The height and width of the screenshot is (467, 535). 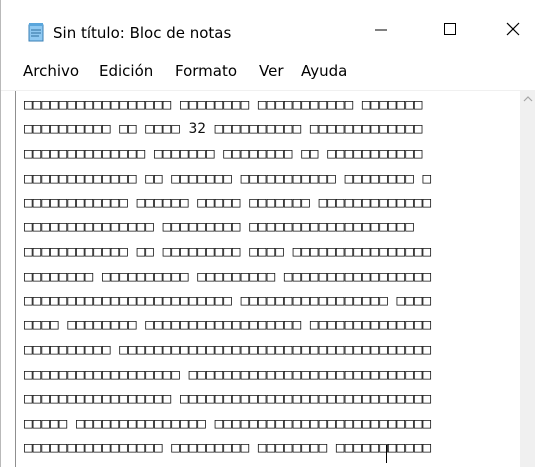 I want to click on menu-bar: Archivo Edición Formato Ver Ayuda, so click(x=268, y=68).